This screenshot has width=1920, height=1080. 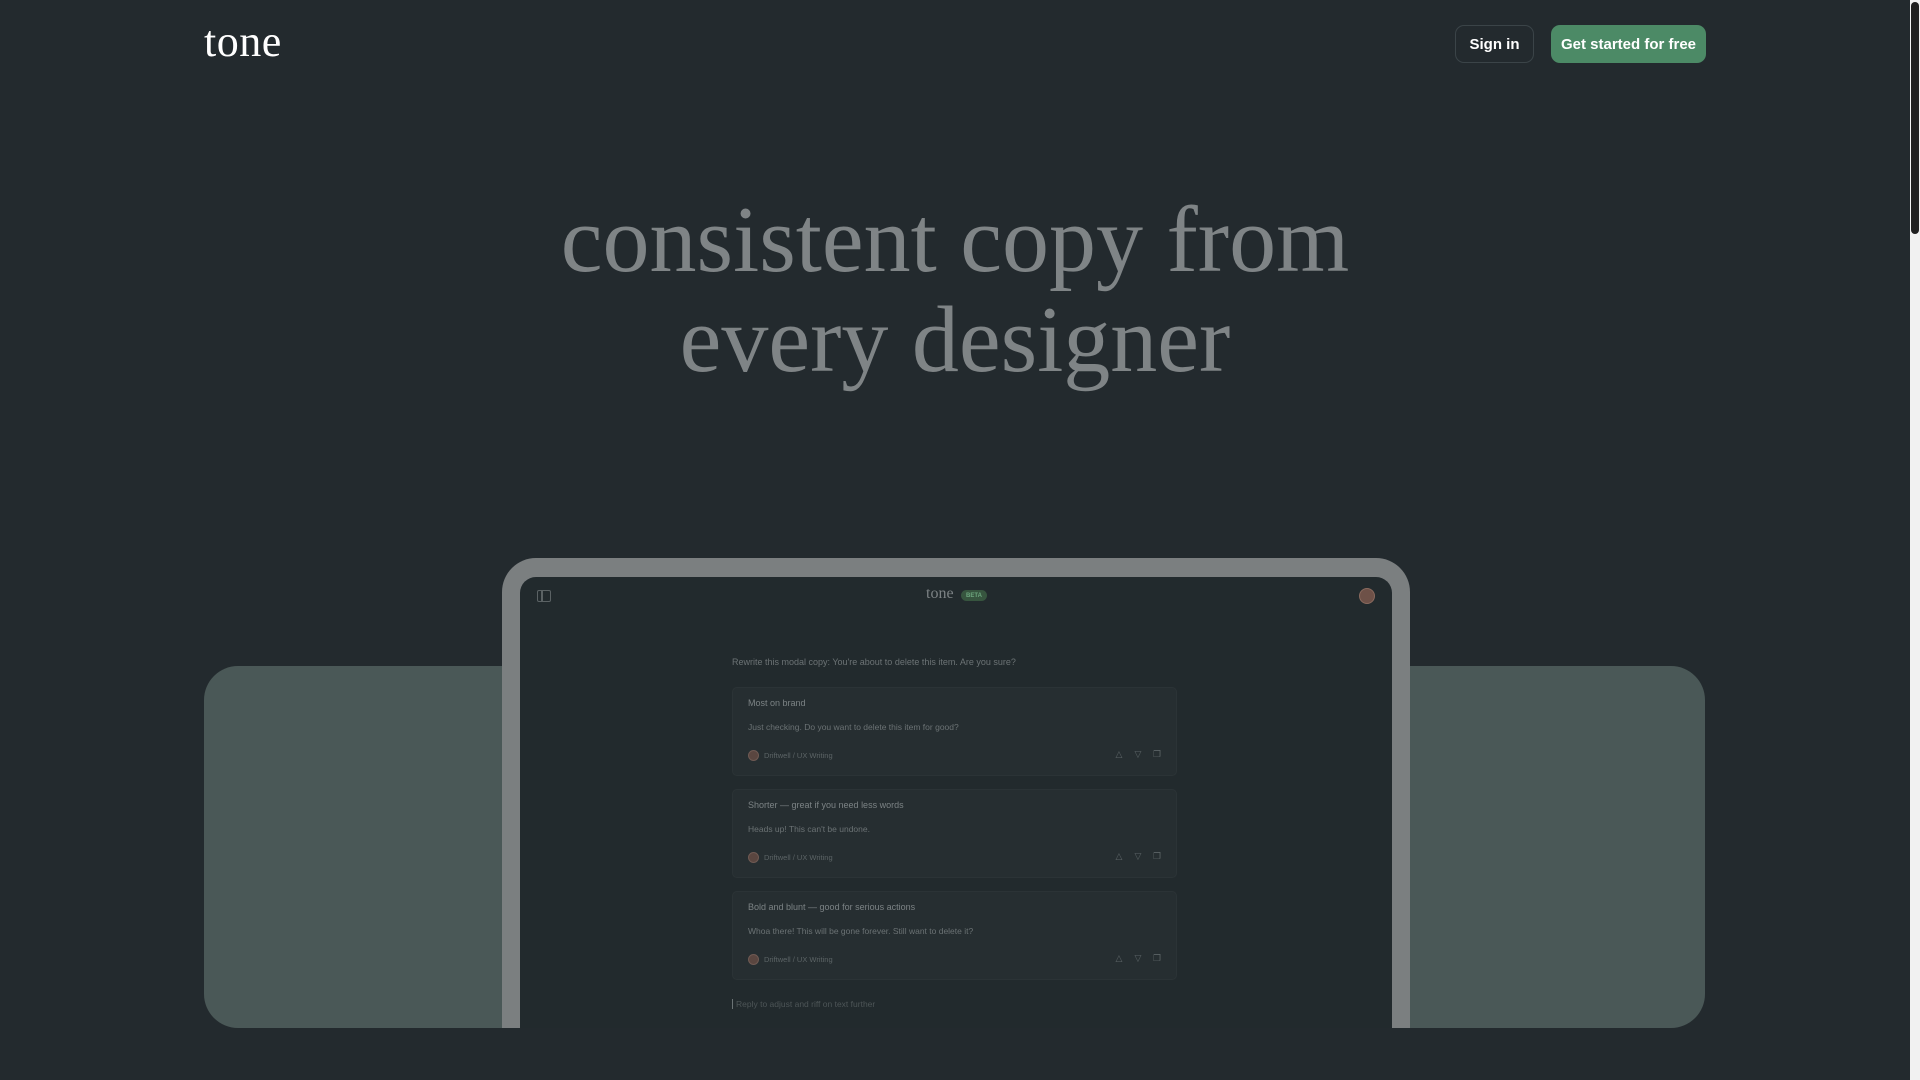 What do you see at coordinates (544, 596) in the screenshot?
I see `sidebar-toggle-icon` at bounding box center [544, 596].